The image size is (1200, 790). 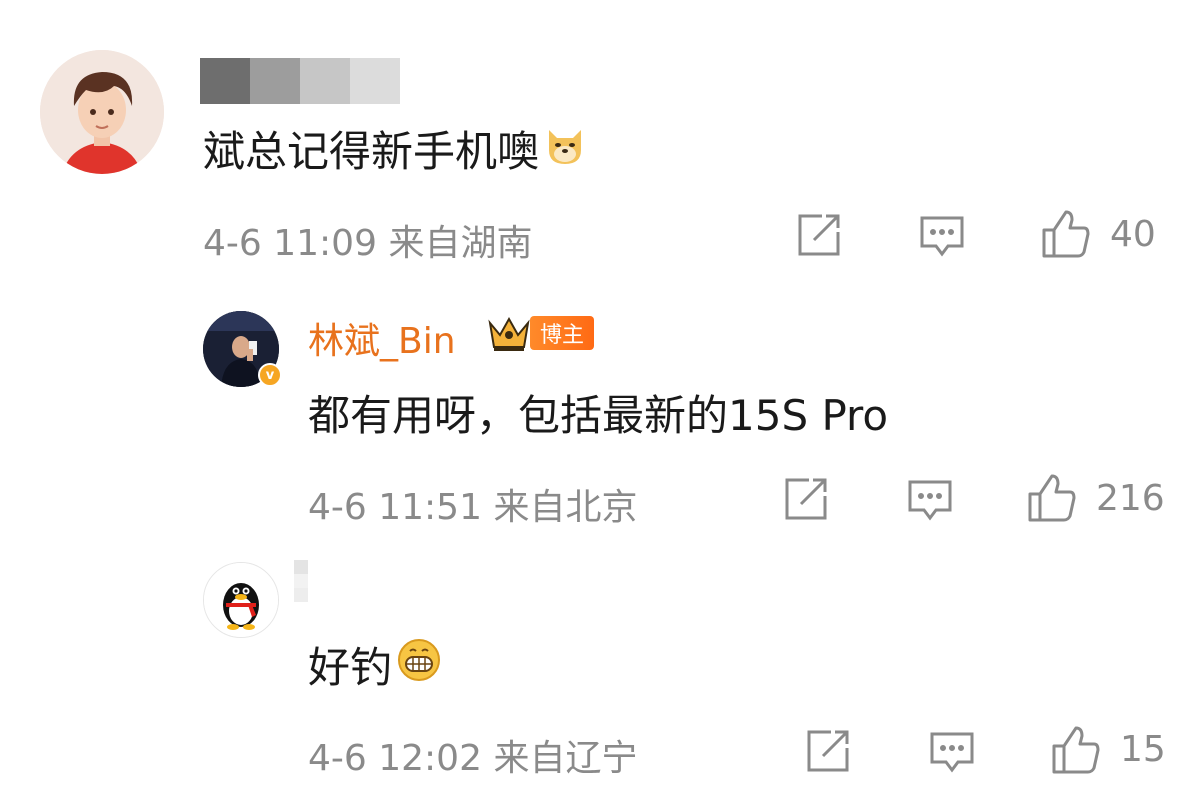 What do you see at coordinates (375, 664) in the screenshot?
I see `comment-text: 好钓` at bounding box center [375, 664].